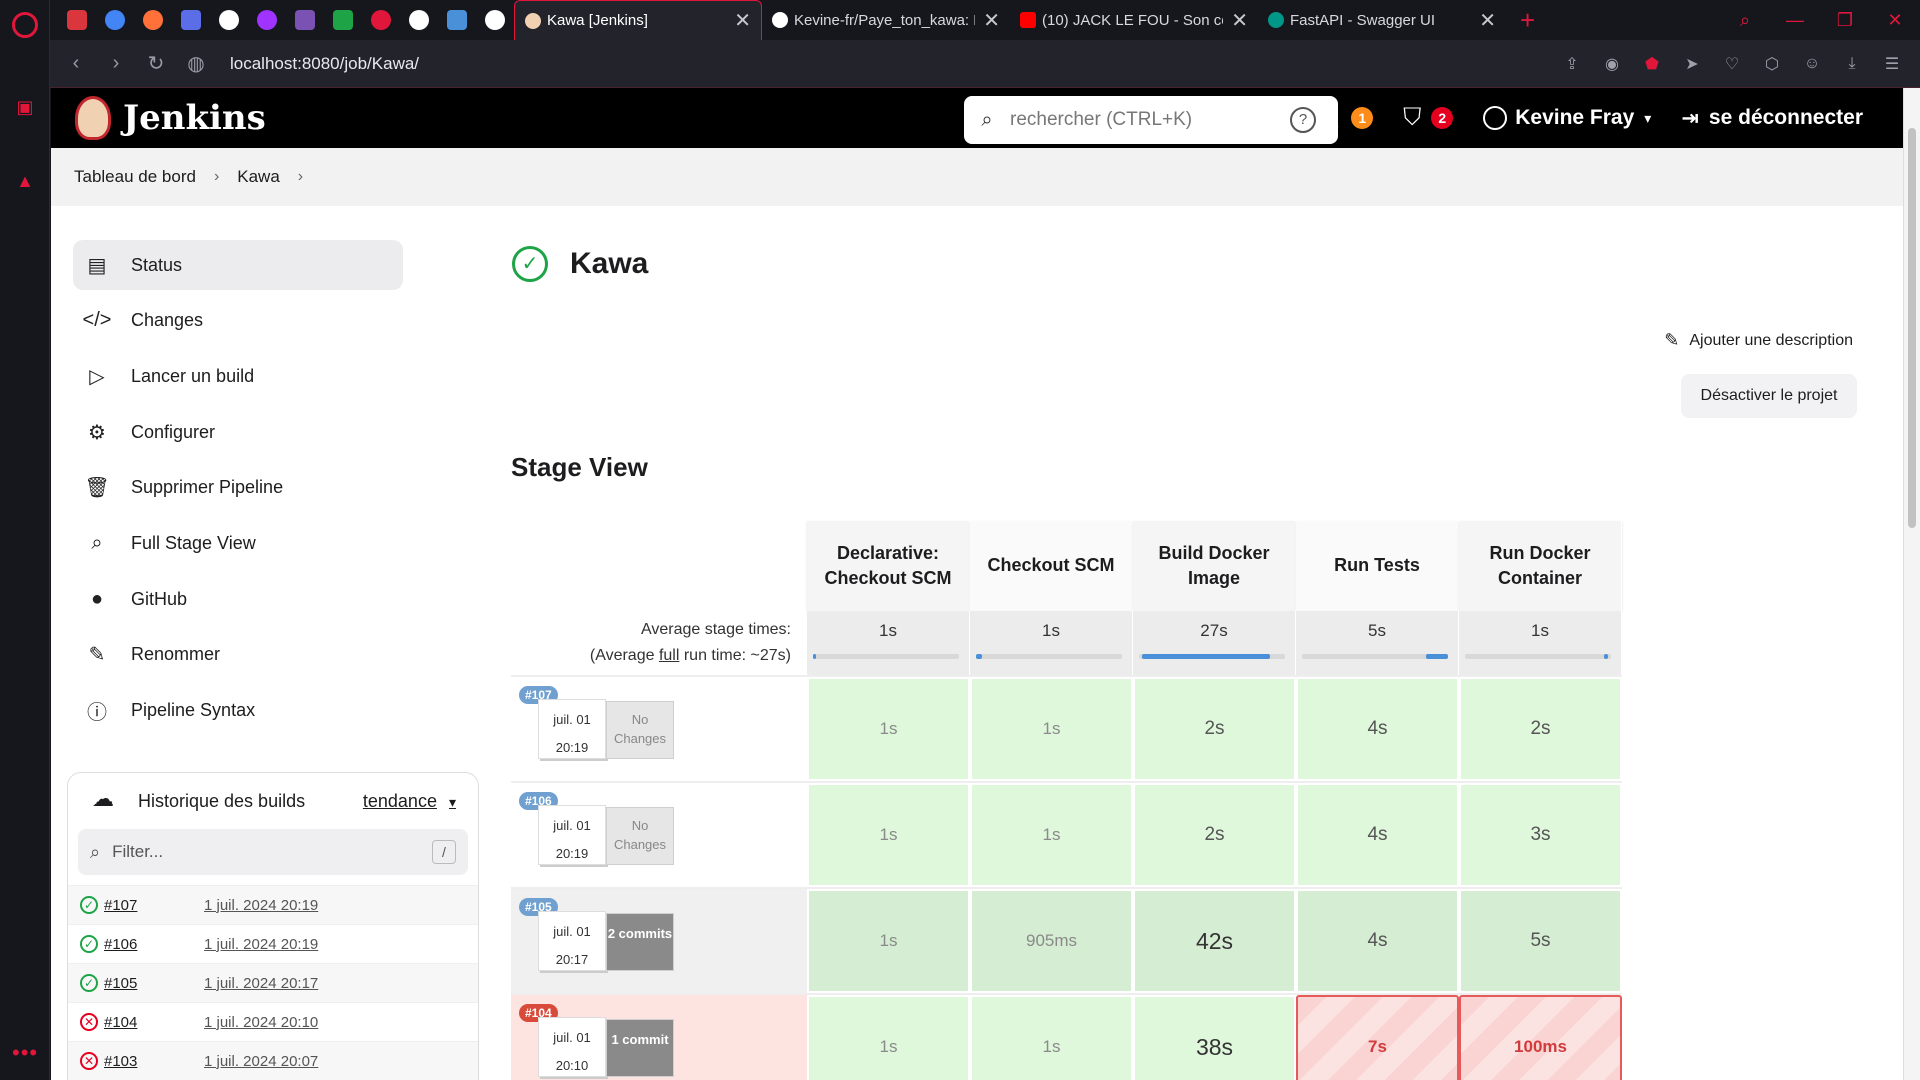 This screenshot has height=1080, width=1920. Describe the element at coordinates (1214, 941) in the screenshot. I see `stage-cell: 42s` at that location.